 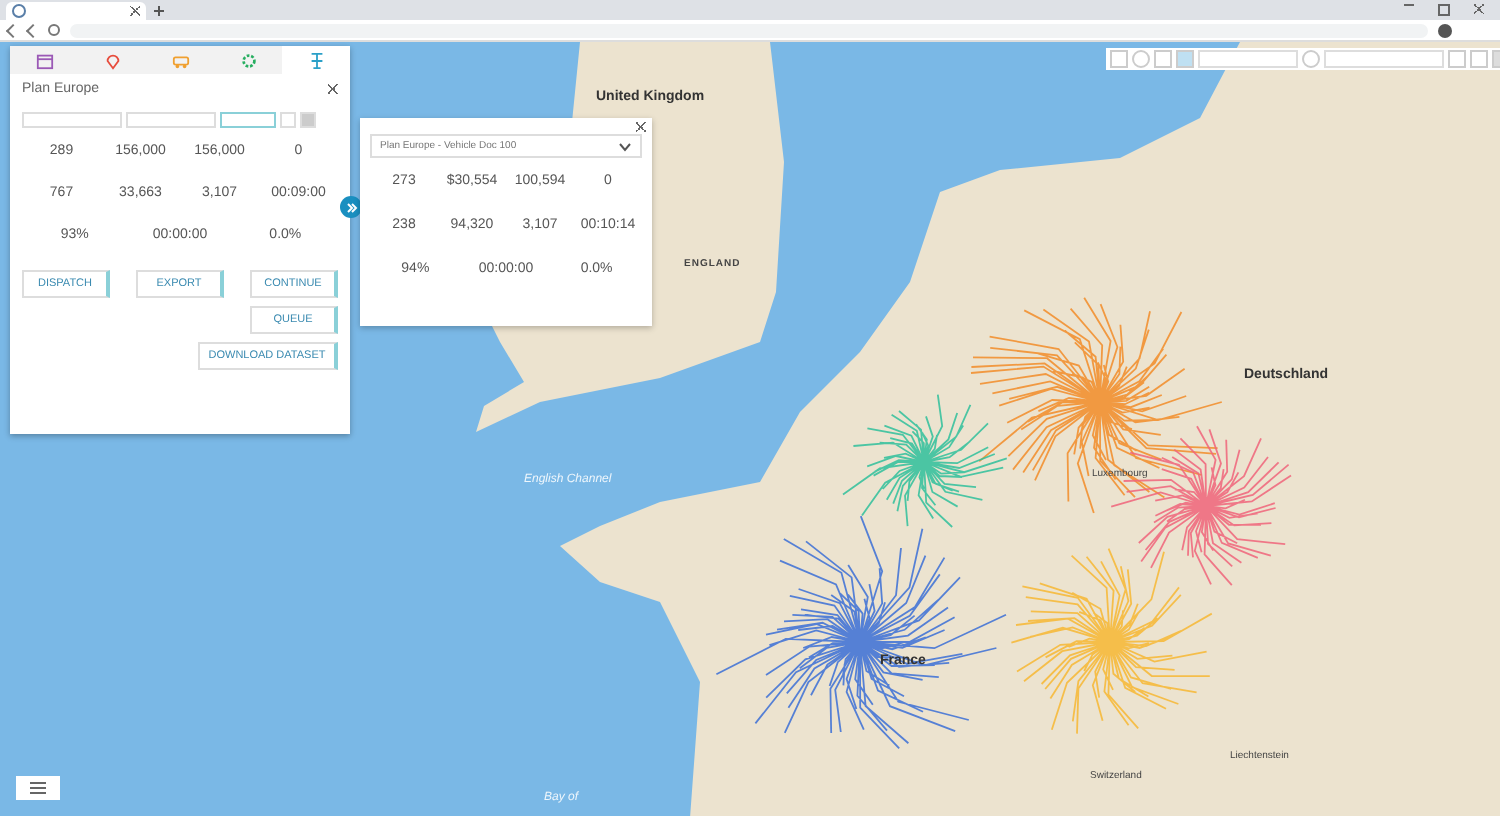 I want to click on menu-button, so click(x=38, y=788).